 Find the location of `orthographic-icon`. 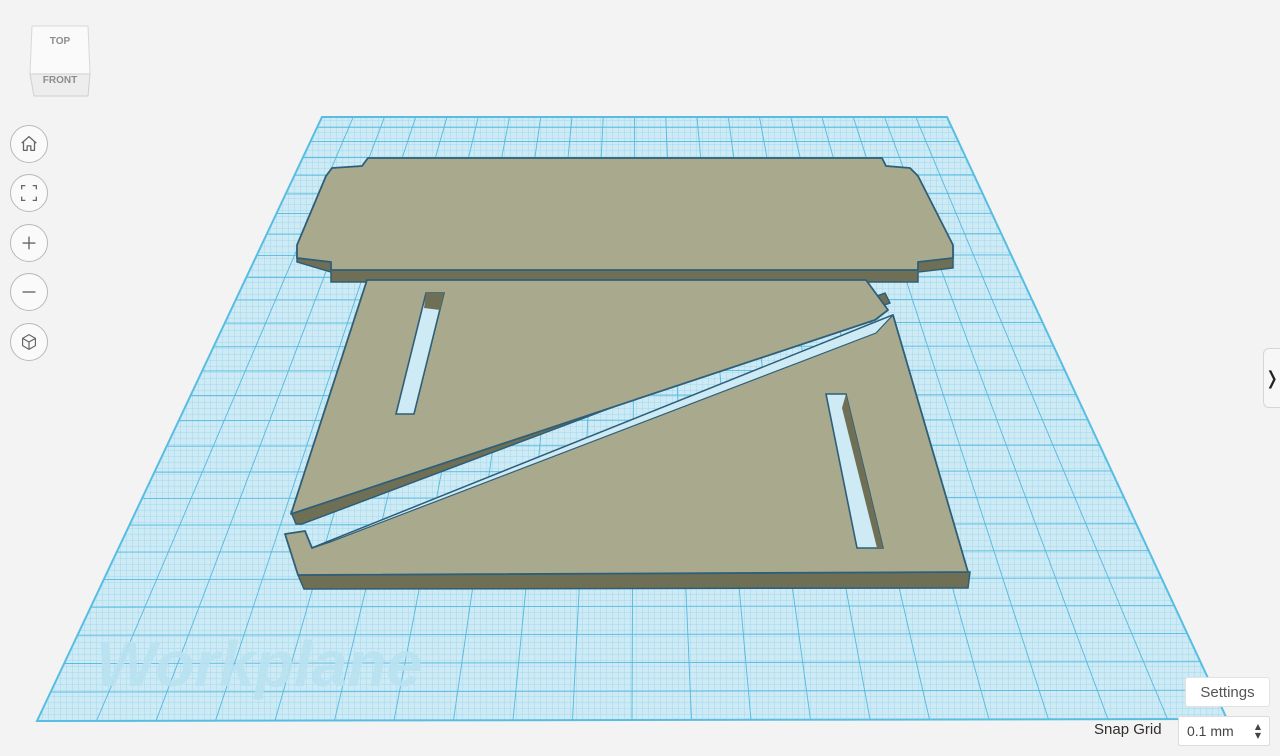

orthographic-icon is located at coordinates (29, 342).